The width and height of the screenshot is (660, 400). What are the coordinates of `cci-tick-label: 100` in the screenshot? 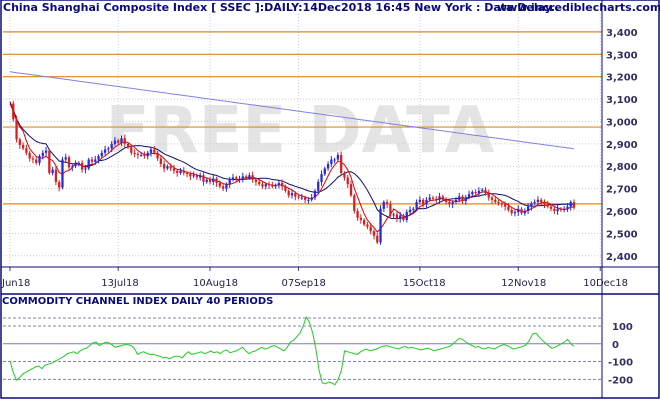 It's located at (622, 327).